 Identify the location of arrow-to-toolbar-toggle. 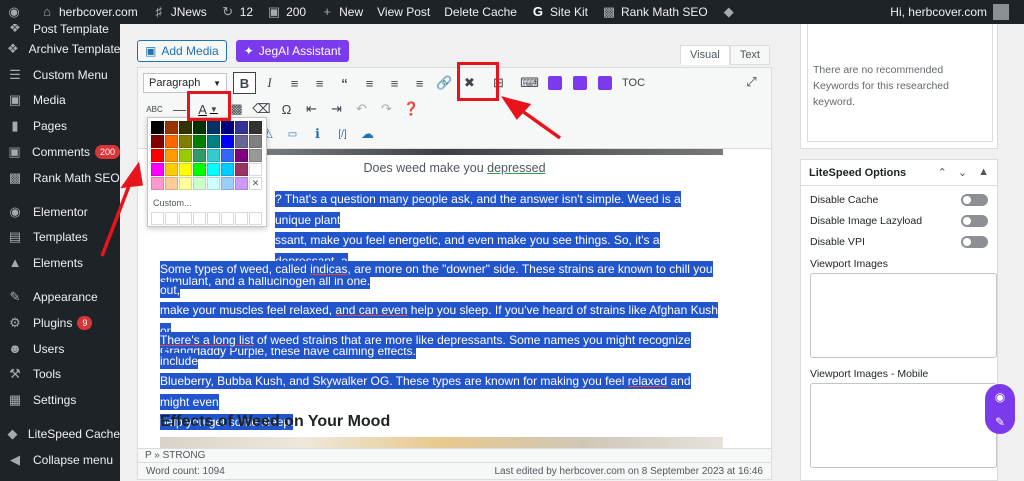
(539, 123).